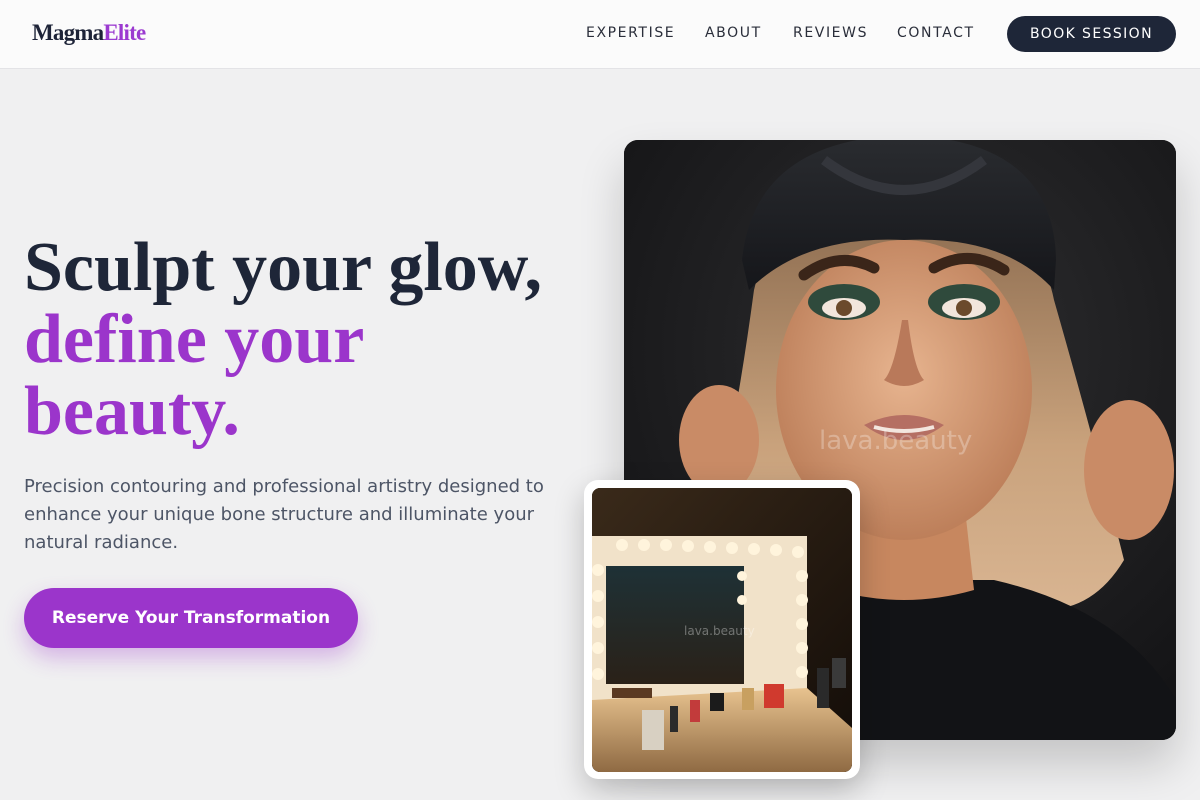  What do you see at coordinates (191, 618) in the screenshot?
I see `reserve-transformation-button: Reserve Your Transformation` at bounding box center [191, 618].